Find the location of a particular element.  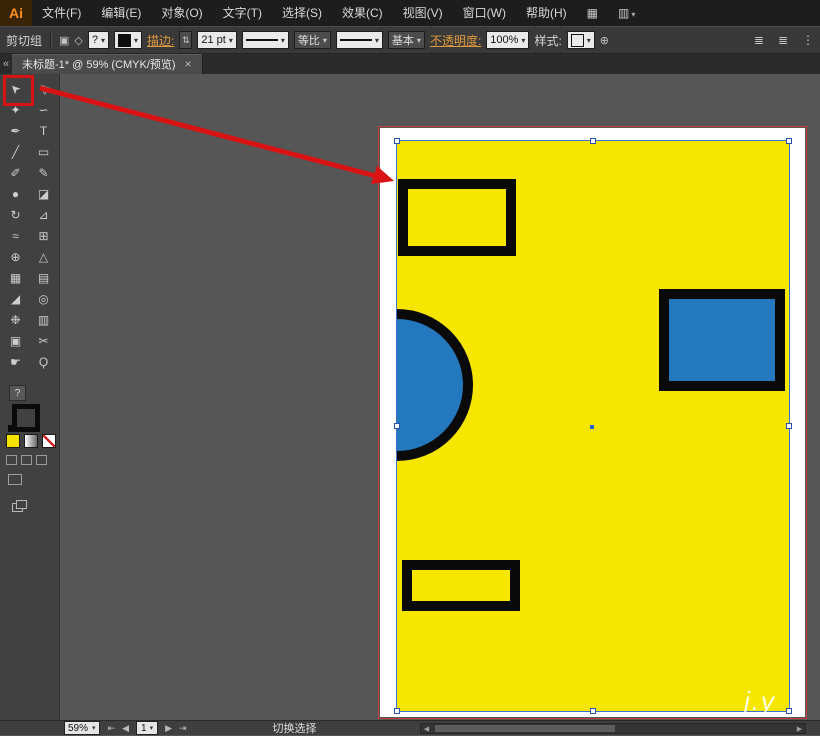

tool-blob-brush: ● is located at coordinates (16, 193).